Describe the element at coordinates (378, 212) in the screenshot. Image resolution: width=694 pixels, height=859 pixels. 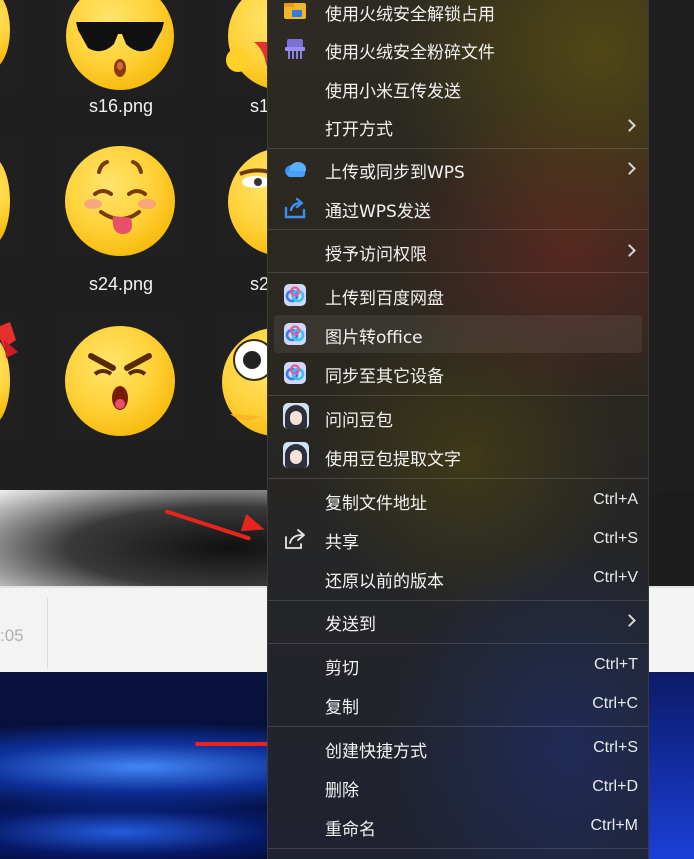
I see `menu-item-label: 通过WPS发送` at that location.